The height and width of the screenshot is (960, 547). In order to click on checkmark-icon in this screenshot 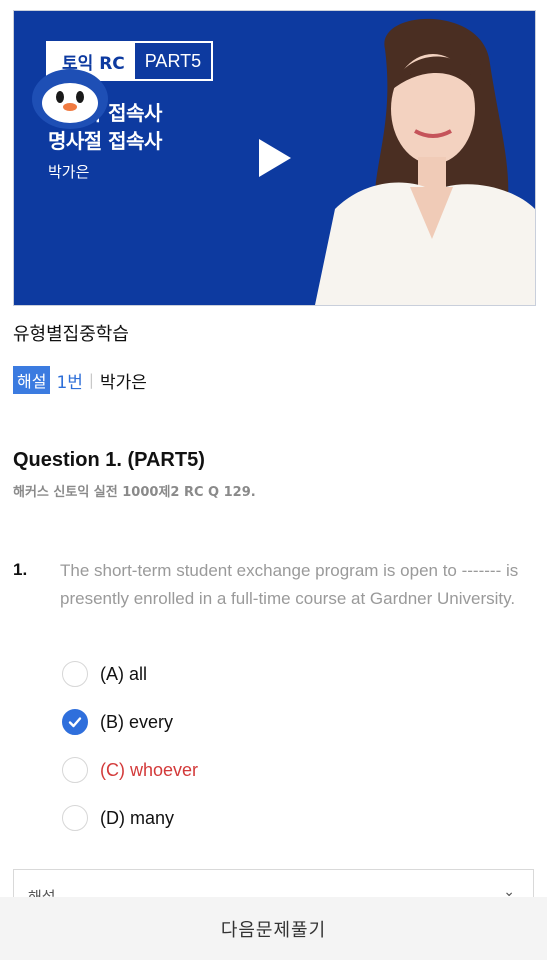, I will do `click(75, 722)`.